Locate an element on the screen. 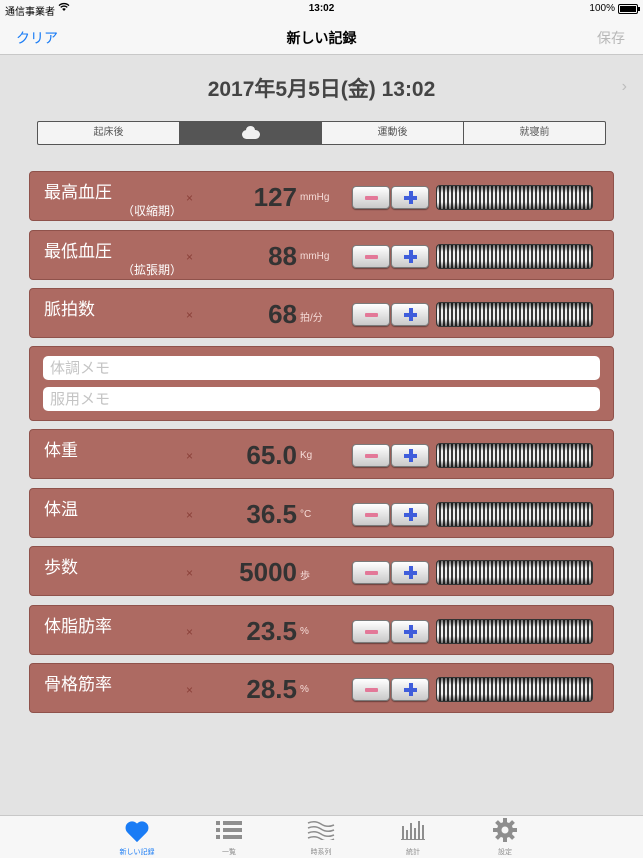  tab-settings: 設定 is located at coordinates (505, 837).